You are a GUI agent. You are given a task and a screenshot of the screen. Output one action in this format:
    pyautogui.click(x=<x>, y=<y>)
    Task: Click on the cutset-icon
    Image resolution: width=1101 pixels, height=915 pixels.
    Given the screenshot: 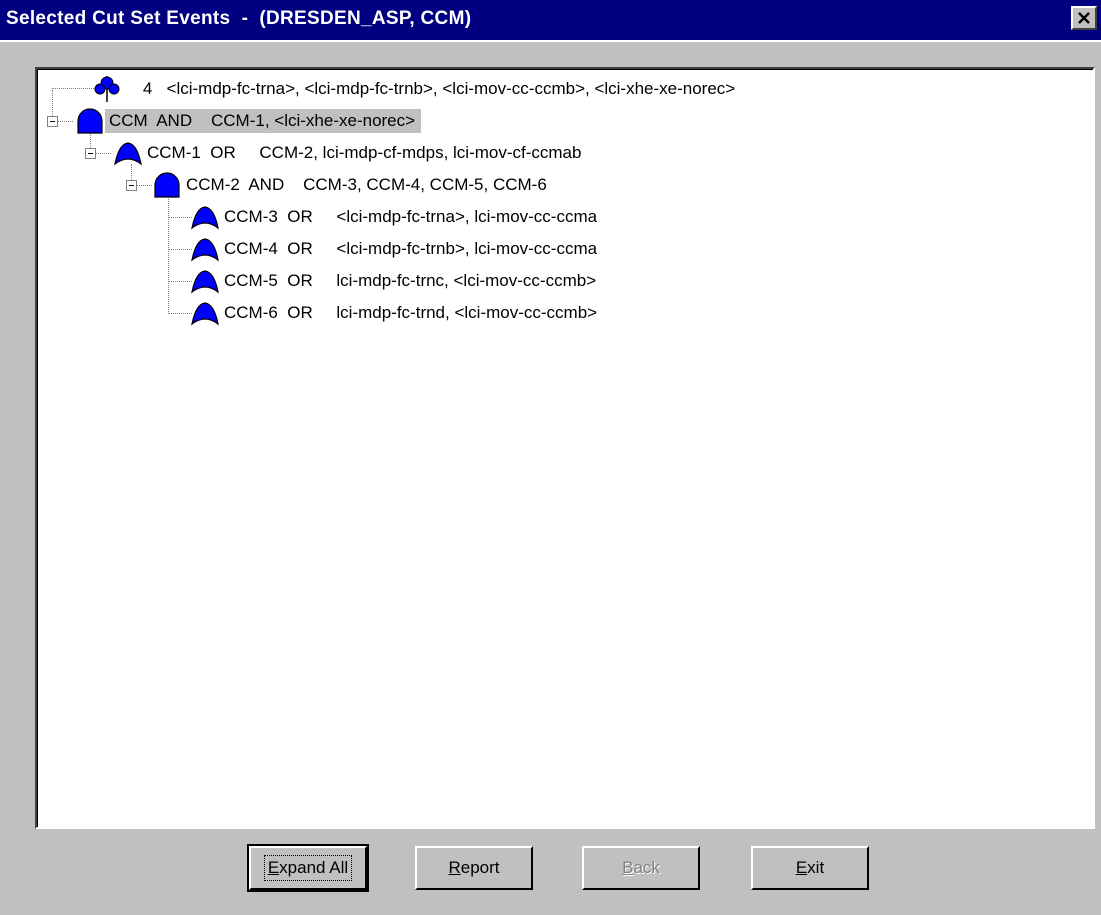 What is the action you would take?
    pyautogui.click(x=107, y=89)
    